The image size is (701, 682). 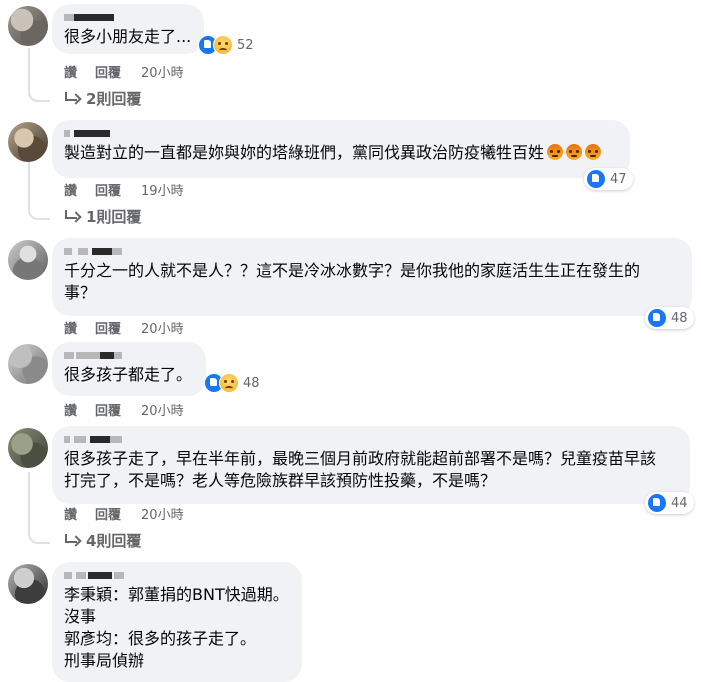 What do you see at coordinates (176, 627) in the screenshot?
I see `comment-text: 李秉穎：郭董捐的BNT快過期。 沒事 郭彥均：很多的孩子走了。 刑事局偵辦` at bounding box center [176, 627].